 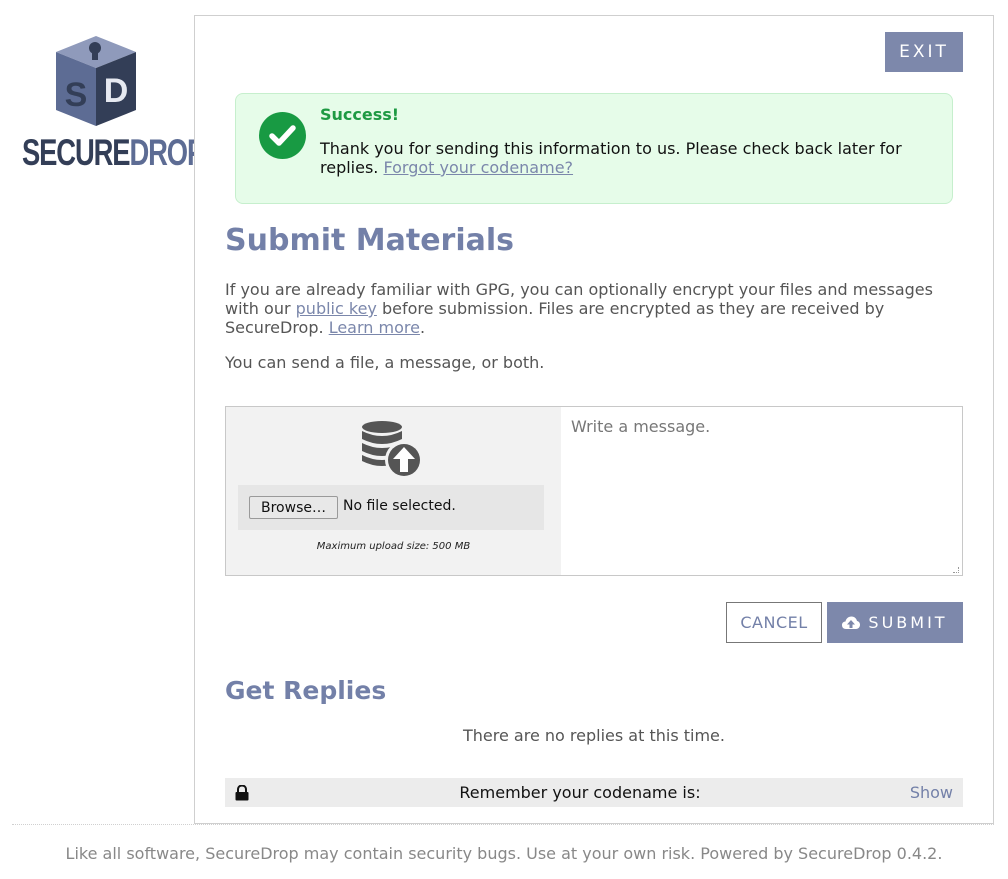 What do you see at coordinates (392, 450) in the screenshot?
I see `database-upload-icon` at bounding box center [392, 450].